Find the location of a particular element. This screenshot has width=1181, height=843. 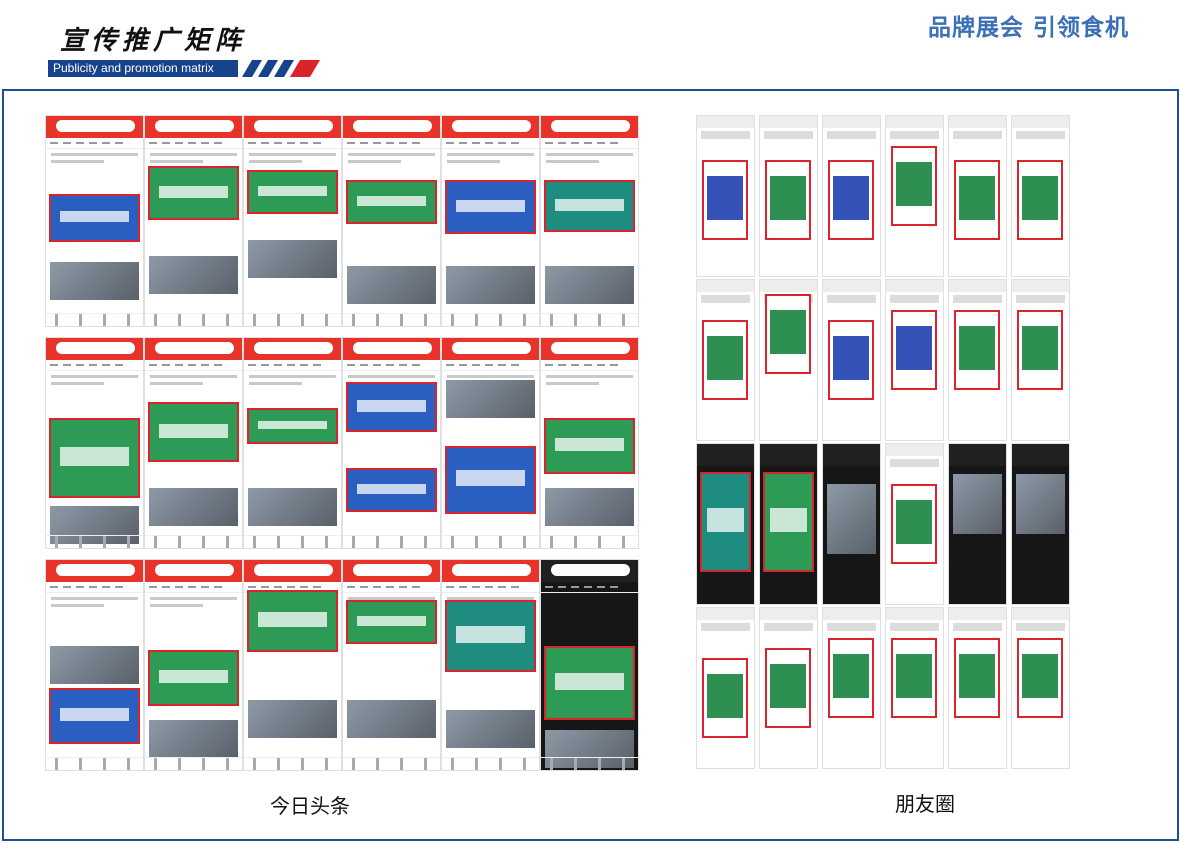

section-title-cn: 宣传推广矩阵 is located at coordinates (153, 41).